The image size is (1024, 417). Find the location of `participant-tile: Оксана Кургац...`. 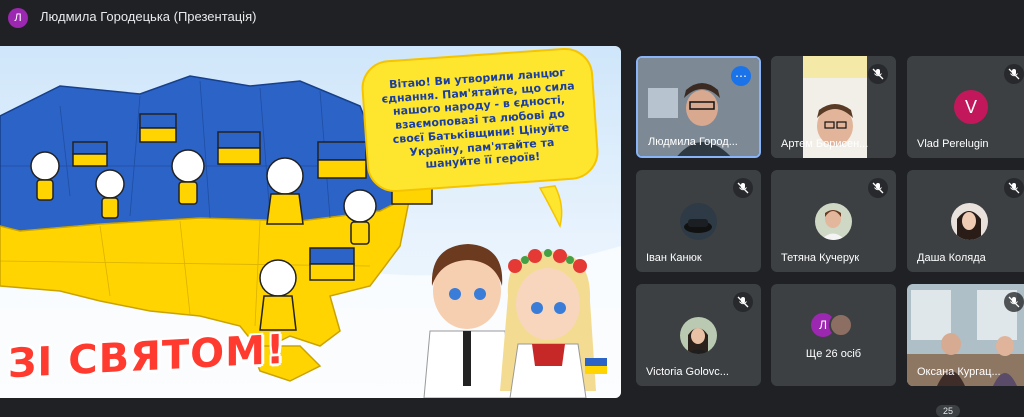

participant-tile: Оксана Кургац... is located at coordinates (965, 335).